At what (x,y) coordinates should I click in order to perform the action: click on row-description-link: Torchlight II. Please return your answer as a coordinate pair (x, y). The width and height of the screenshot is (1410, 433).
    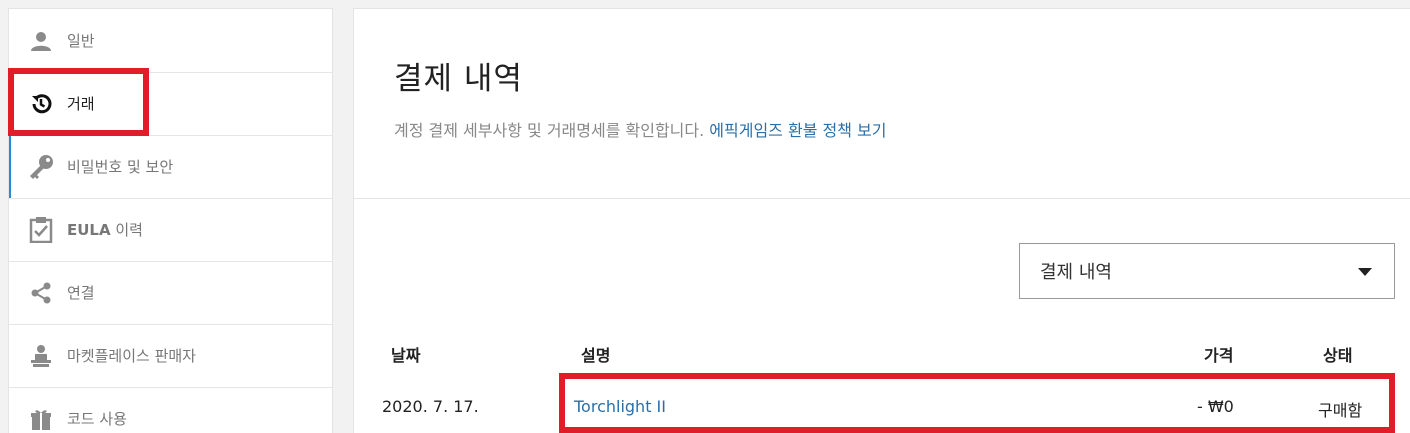
    Looking at the image, I should click on (620, 406).